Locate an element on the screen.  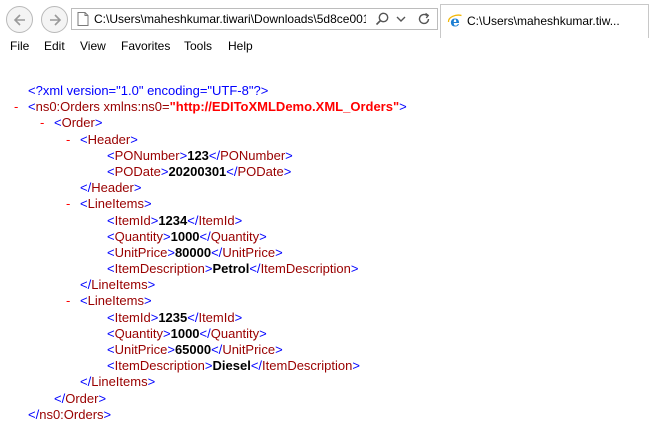
menu-bar: File Edit View Favorites Tools Help is located at coordinates (324, 46).